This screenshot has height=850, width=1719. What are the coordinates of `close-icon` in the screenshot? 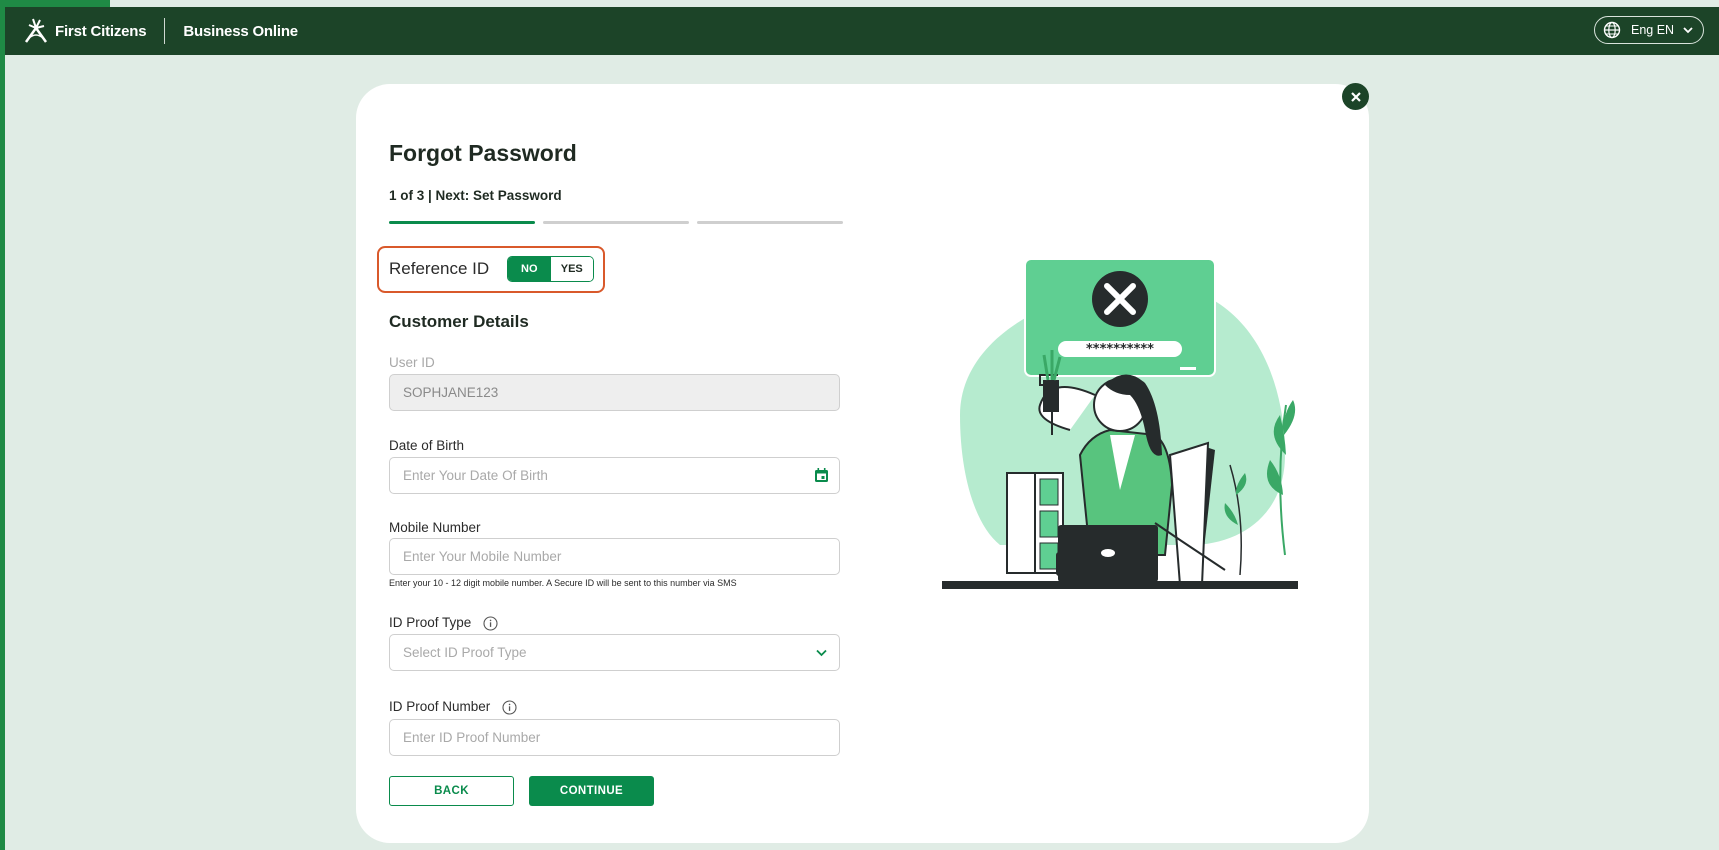 It's located at (1355, 96).